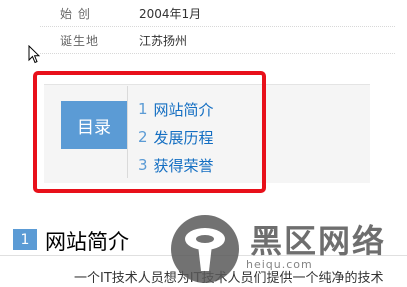 This screenshot has width=407, height=287. Describe the element at coordinates (203, 13) in the screenshot. I see `info-row-founded: 始 创 2004年1月` at that location.